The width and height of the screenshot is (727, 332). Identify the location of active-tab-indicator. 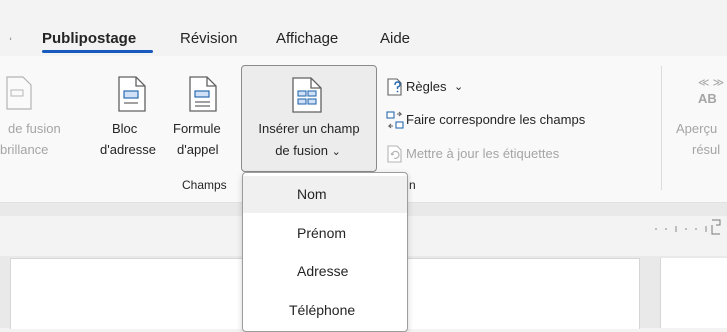
(97, 51).